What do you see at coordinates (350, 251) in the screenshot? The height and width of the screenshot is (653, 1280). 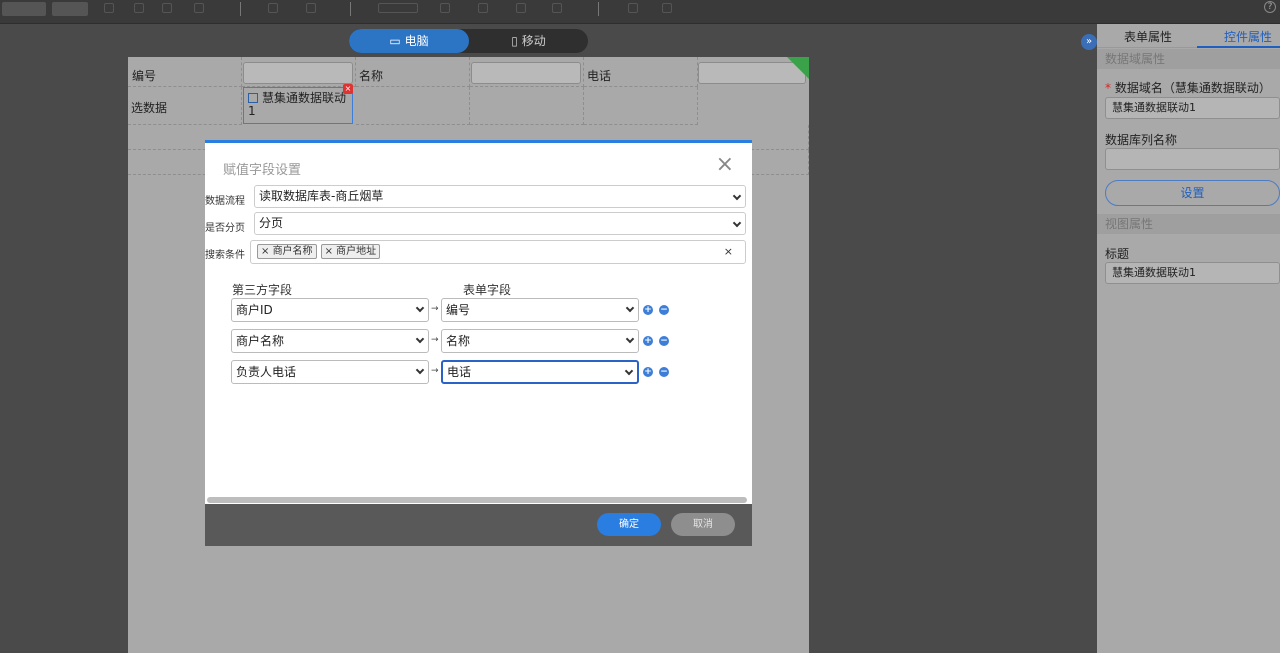 I see `search-tag: × 商户地址` at bounding box center [350, 251].